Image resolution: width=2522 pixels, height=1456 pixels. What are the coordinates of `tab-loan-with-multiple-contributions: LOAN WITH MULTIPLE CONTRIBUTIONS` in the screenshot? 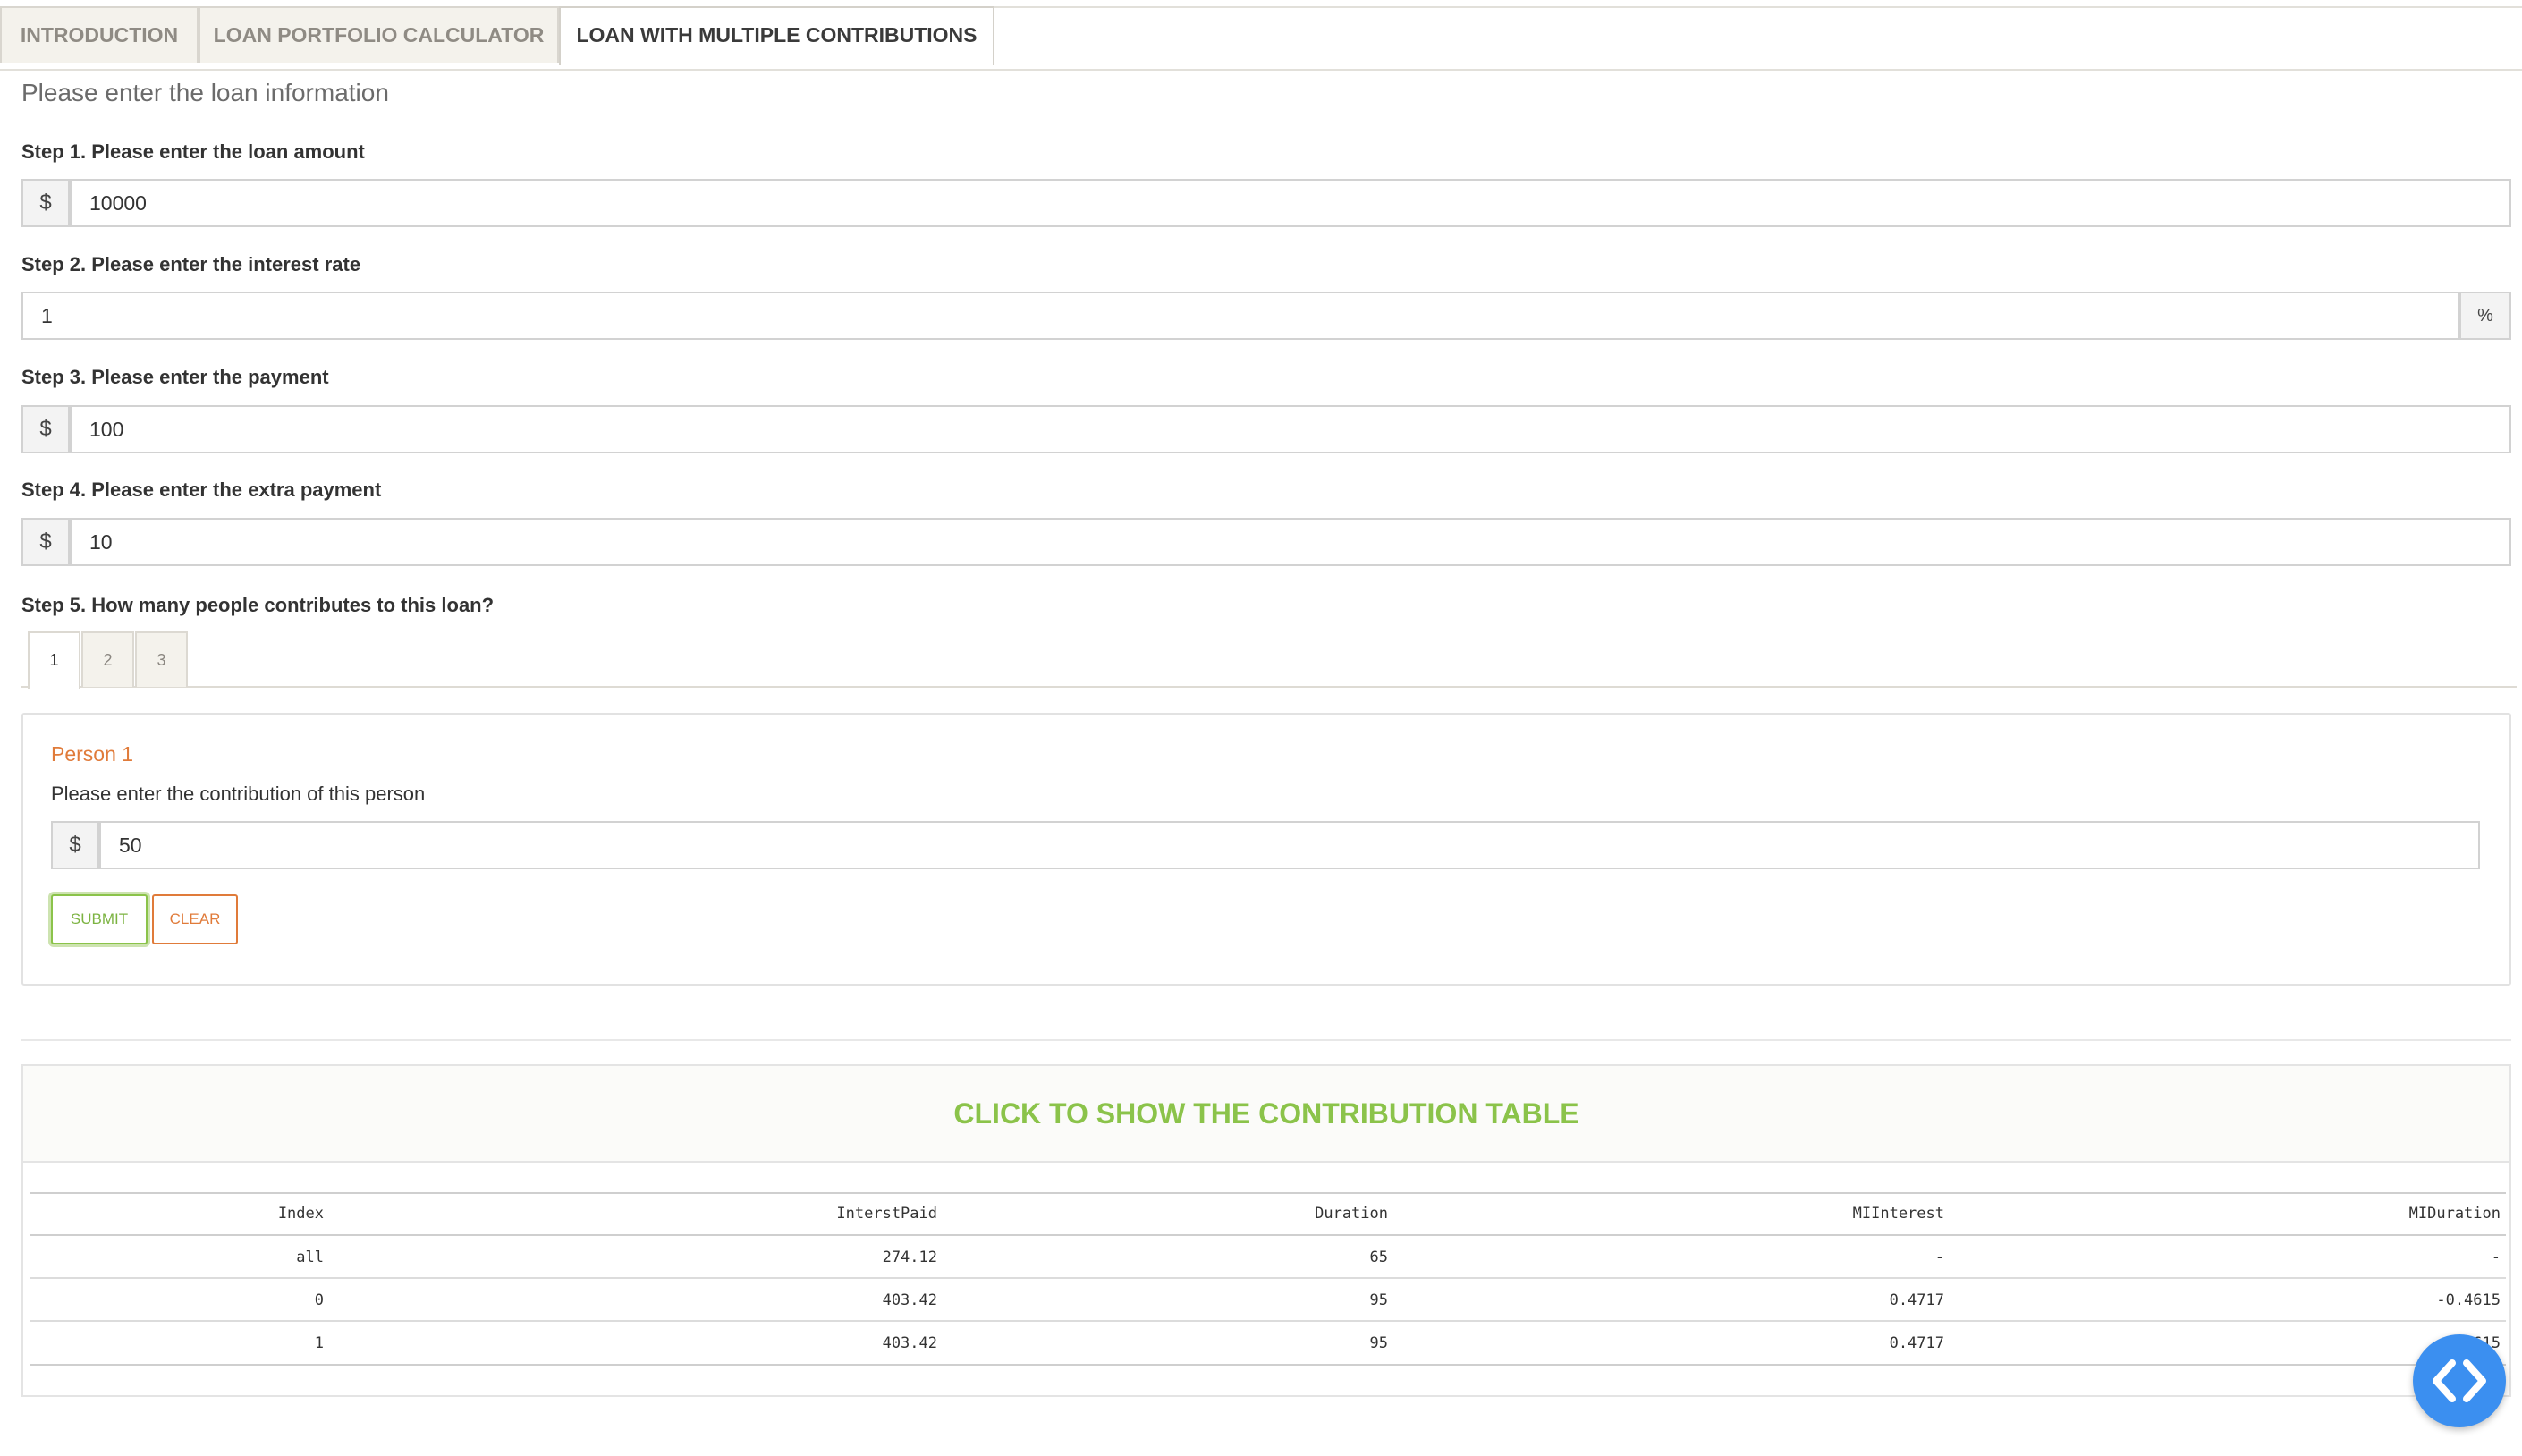 It's located at (777, 35).